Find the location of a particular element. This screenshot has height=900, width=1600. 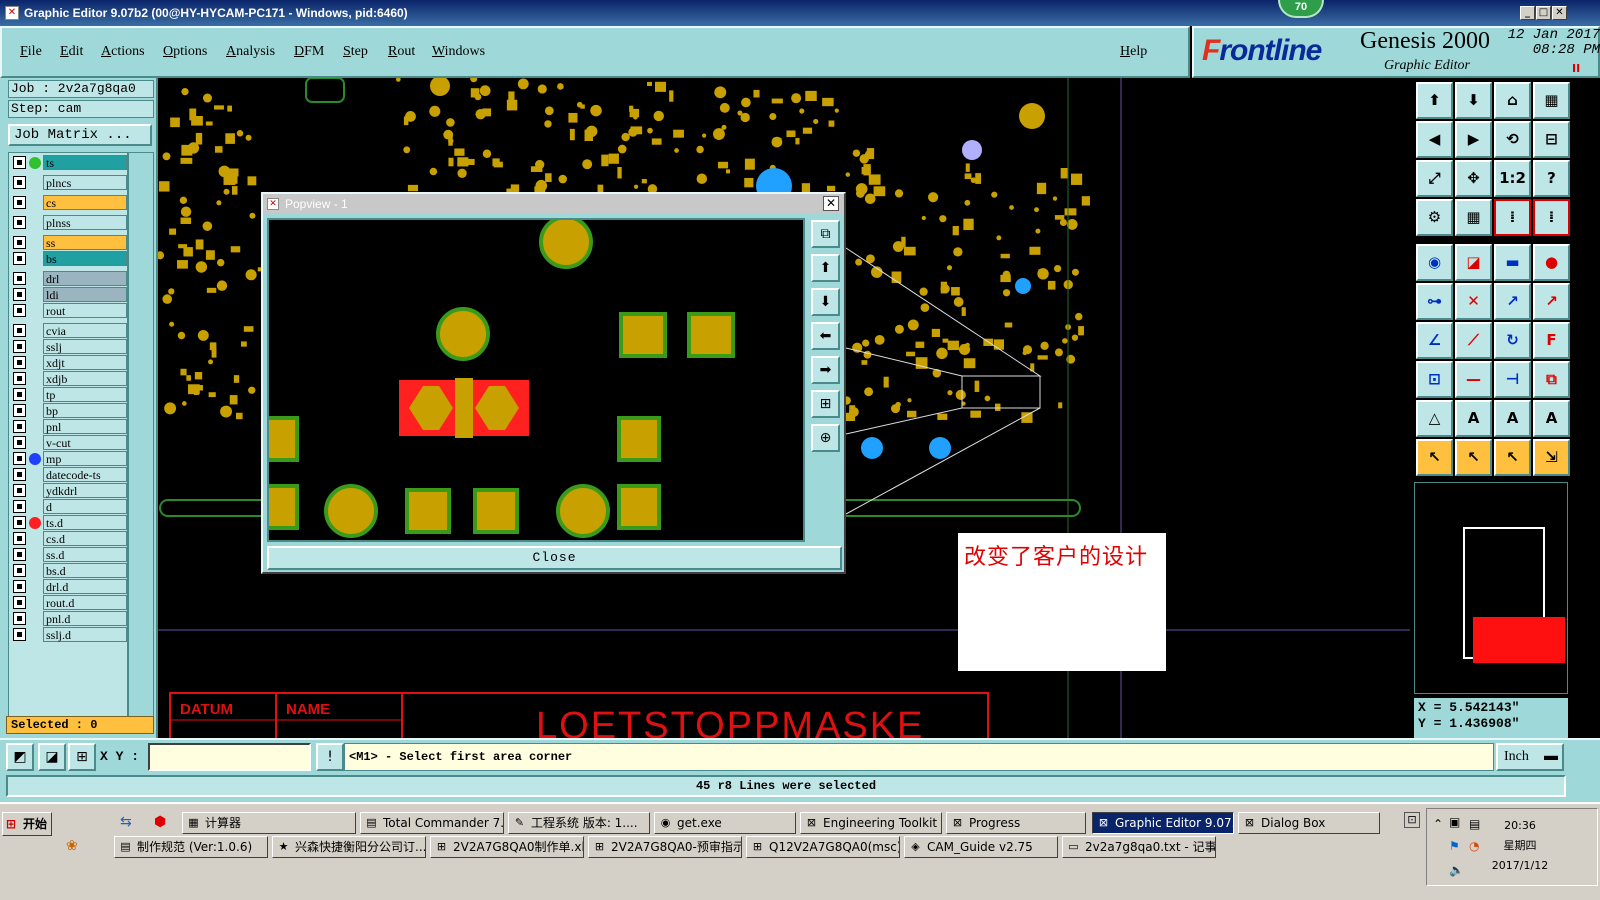

taskbar-item: ⊠ Dialog Box is located at coordinates (1309, 823).